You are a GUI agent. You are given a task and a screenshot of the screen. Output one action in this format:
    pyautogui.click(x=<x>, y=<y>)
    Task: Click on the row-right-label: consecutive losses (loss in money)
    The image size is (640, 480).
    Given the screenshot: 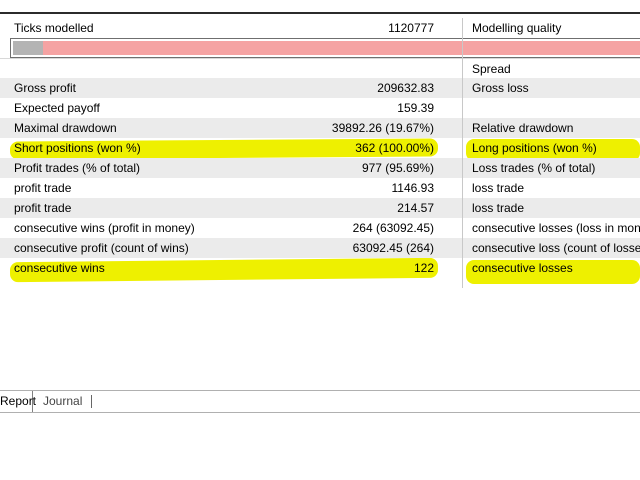 What is the action you would take?
    pyautogui.click(x=556, y=228)
    